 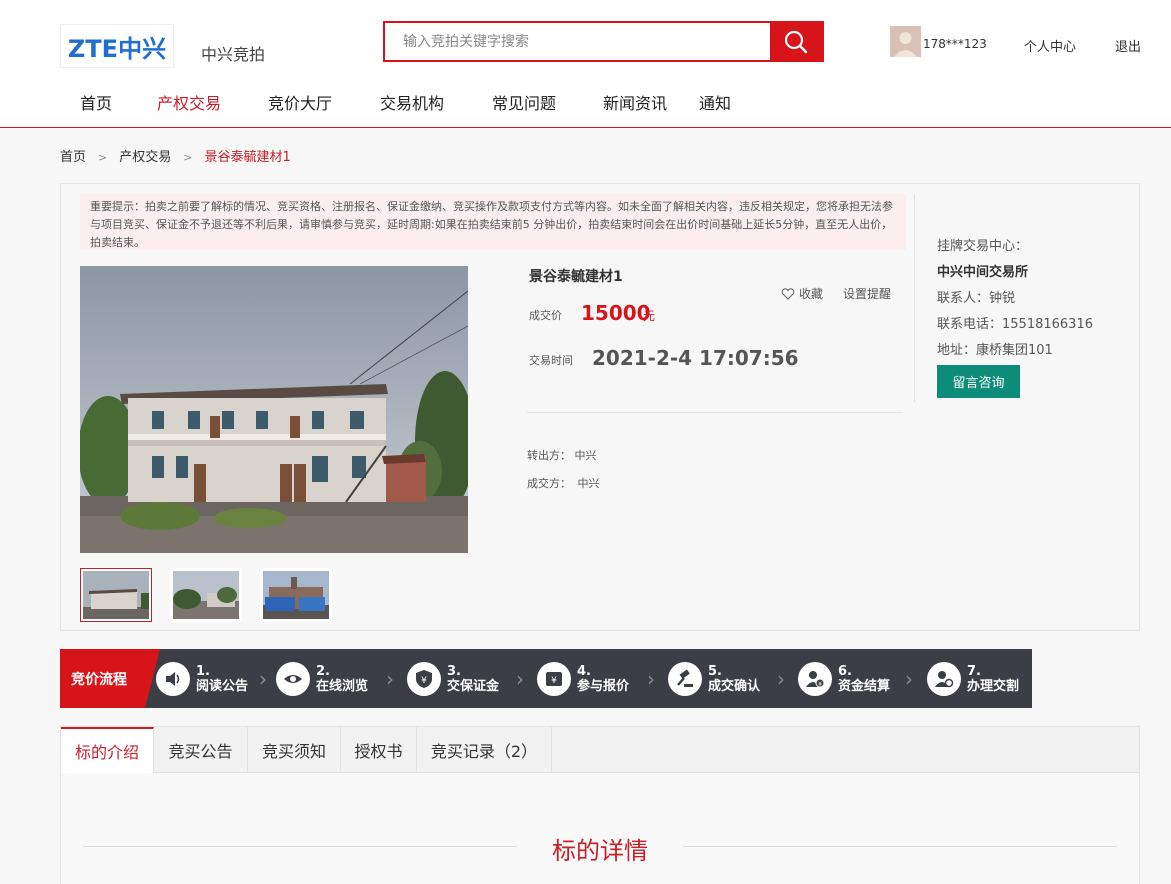 What do you see at coordinates (412, 102) in the screenshot?
I see `nav-item-institutions: 交易机构` at bounding box center [412, 102].